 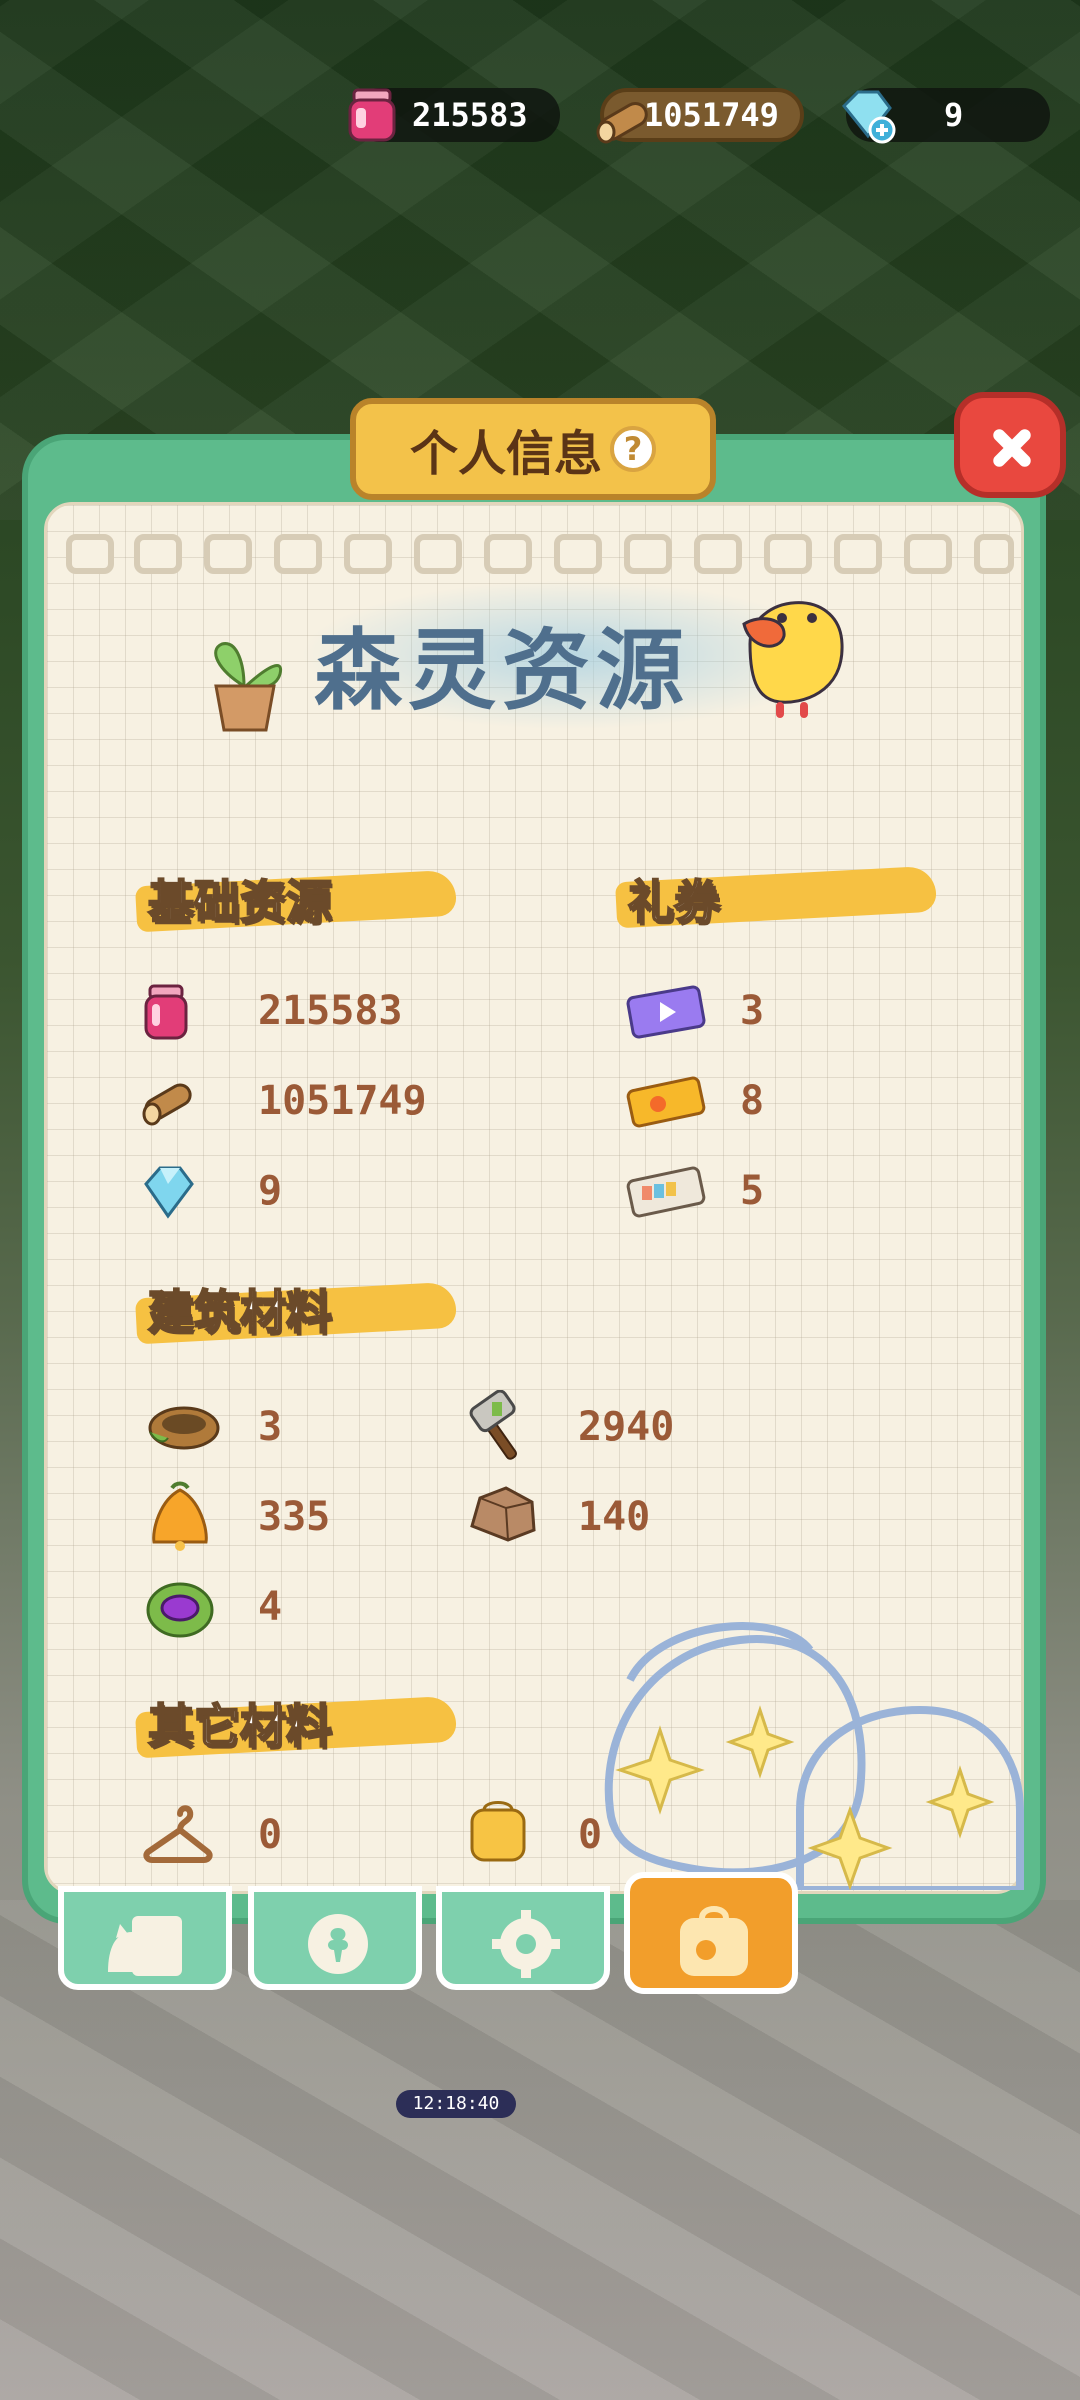 What do you see at coordinates (169, 1192) in the screenshot?
I see `gem-icon` at bounding box center [169, 1192].